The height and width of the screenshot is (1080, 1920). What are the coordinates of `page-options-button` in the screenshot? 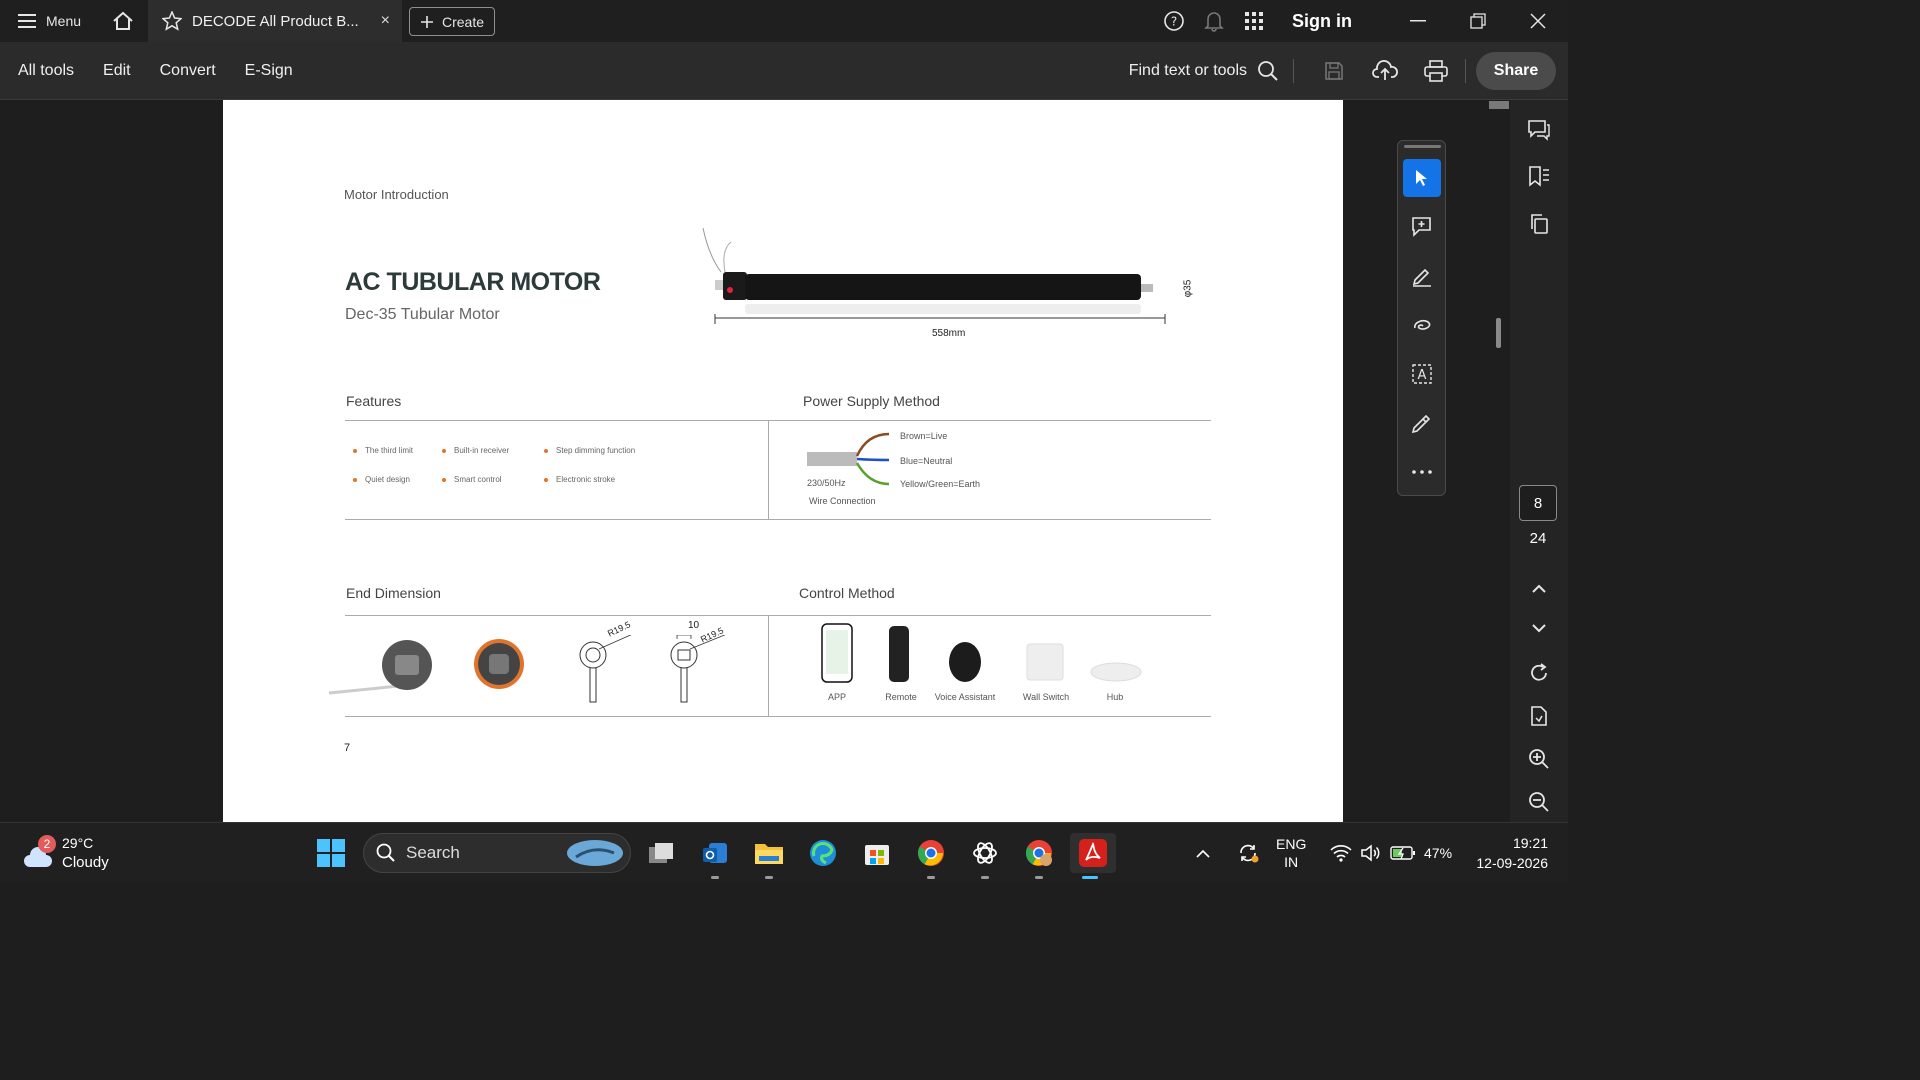 It's located at (1539, 716).